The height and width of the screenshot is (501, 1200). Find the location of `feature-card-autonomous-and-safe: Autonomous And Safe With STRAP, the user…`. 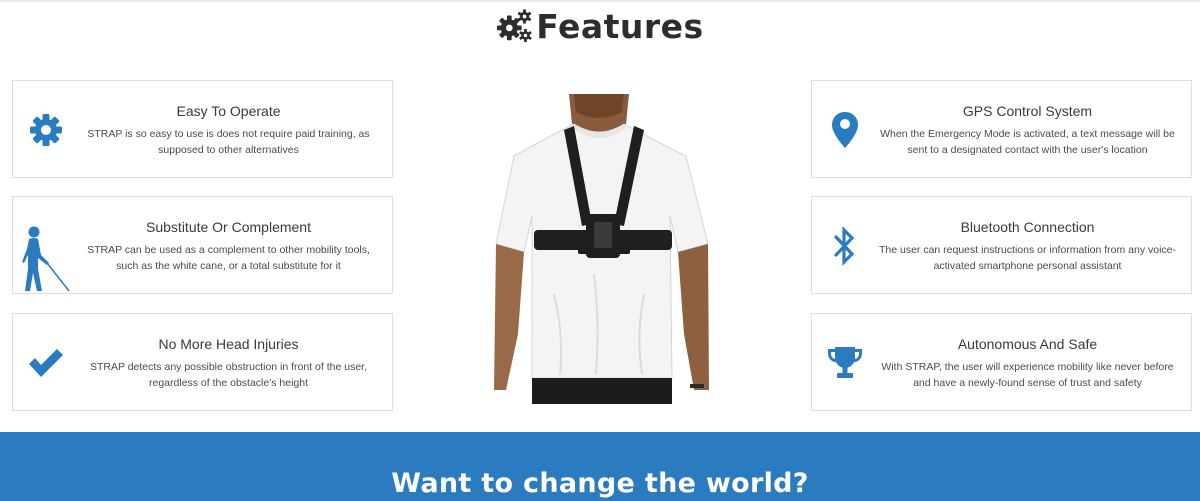

feature-card-autonomous-and-safe: Autonomous And Safe With STRAP, the user… is located at coordinates (1001, 362).